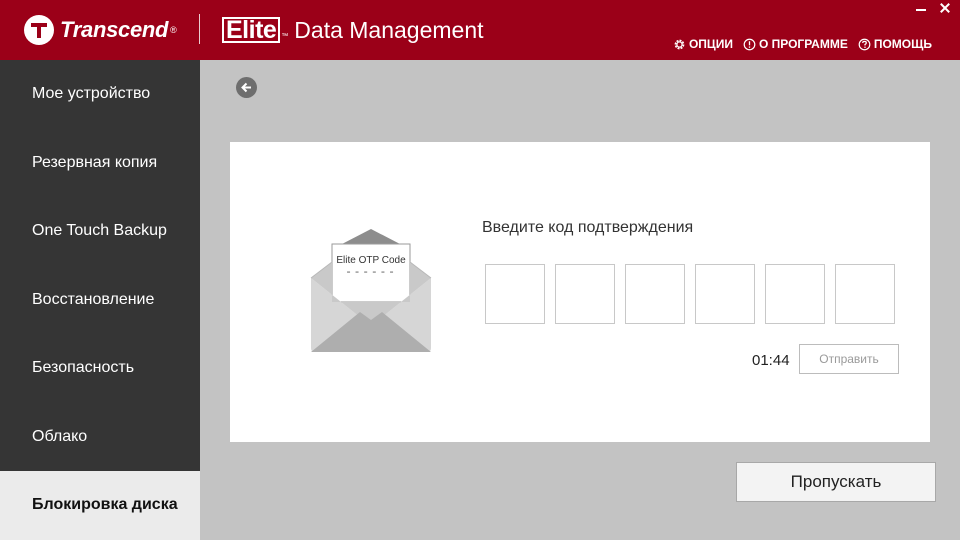  I want to click on back-button, so click(246, 87).